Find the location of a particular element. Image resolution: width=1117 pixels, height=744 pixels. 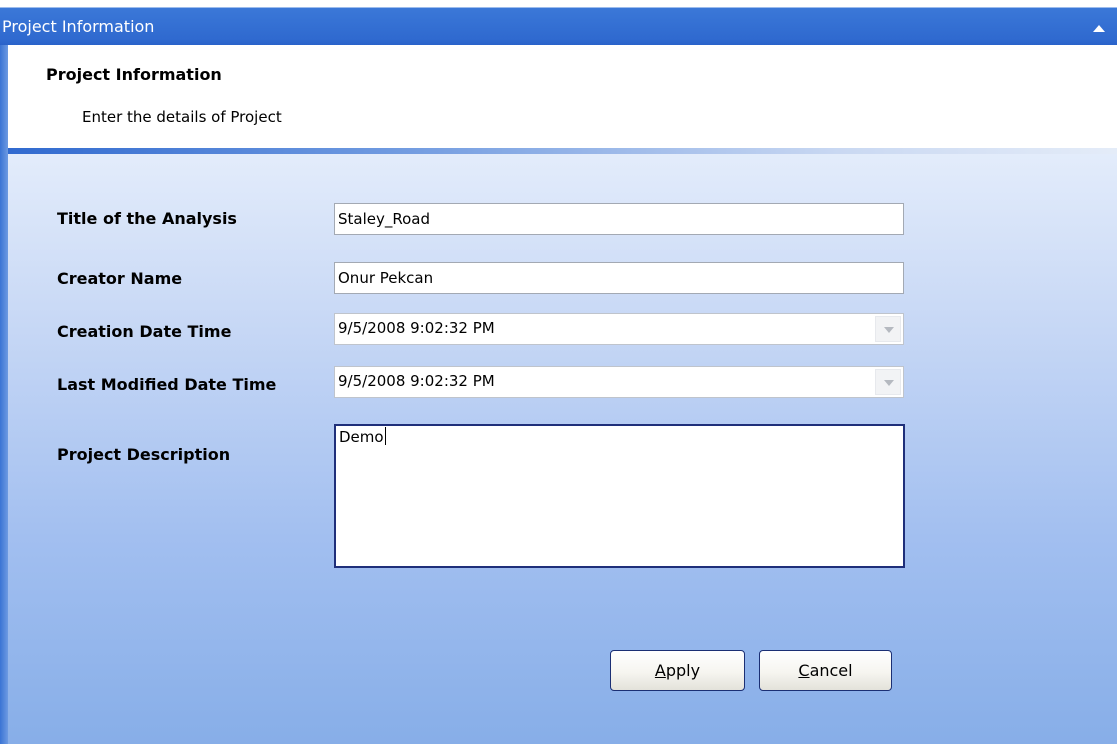

project-description-label: Project Description is located at coordinates (144, 454).